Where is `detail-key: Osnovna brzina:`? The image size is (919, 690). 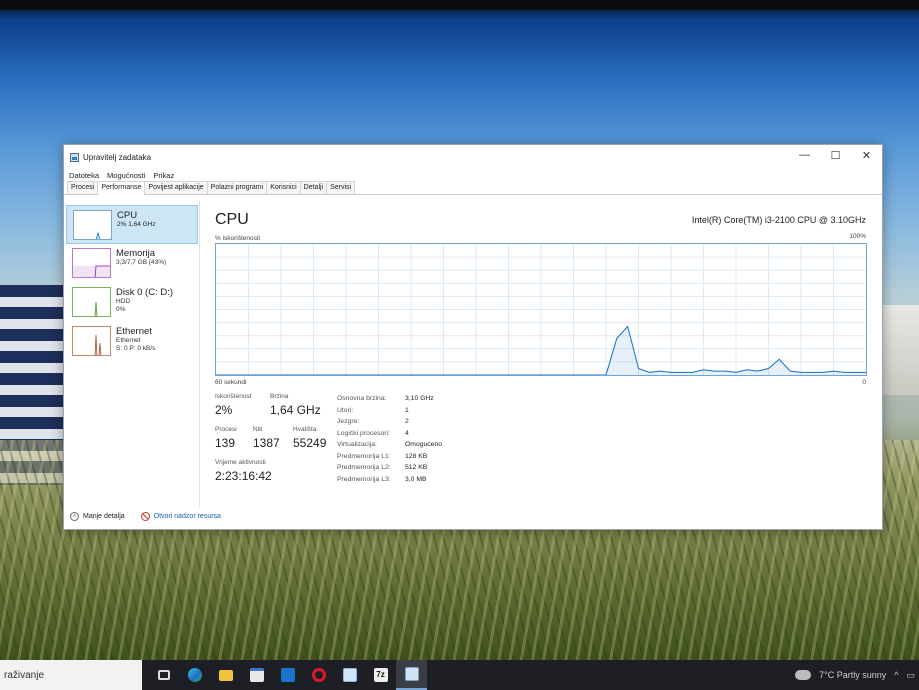
detail-key: Osnovna brzina: is located at coordinates (362, 398).